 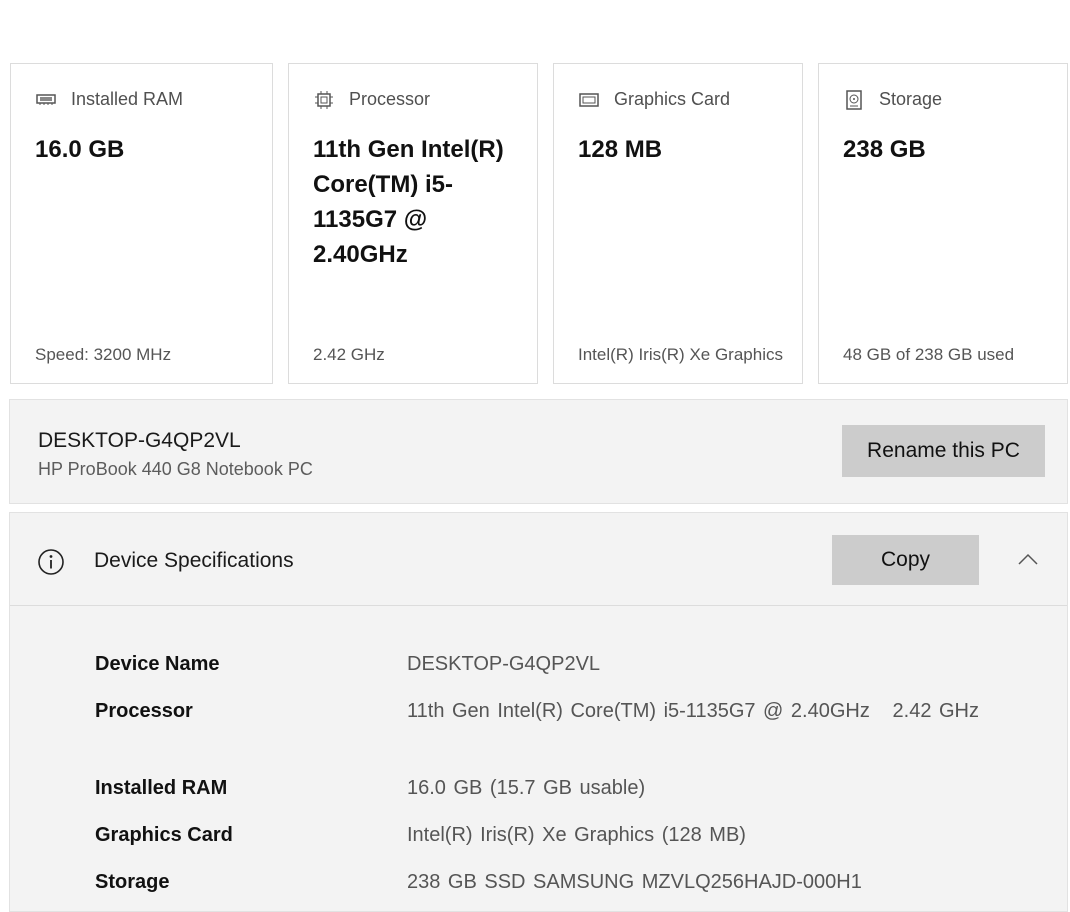 What do you see at coordinates (504, 664) in the screenshot?
I see `spec-value: DESKTOP-G4QP2VL` at bounding box center [504, 664].